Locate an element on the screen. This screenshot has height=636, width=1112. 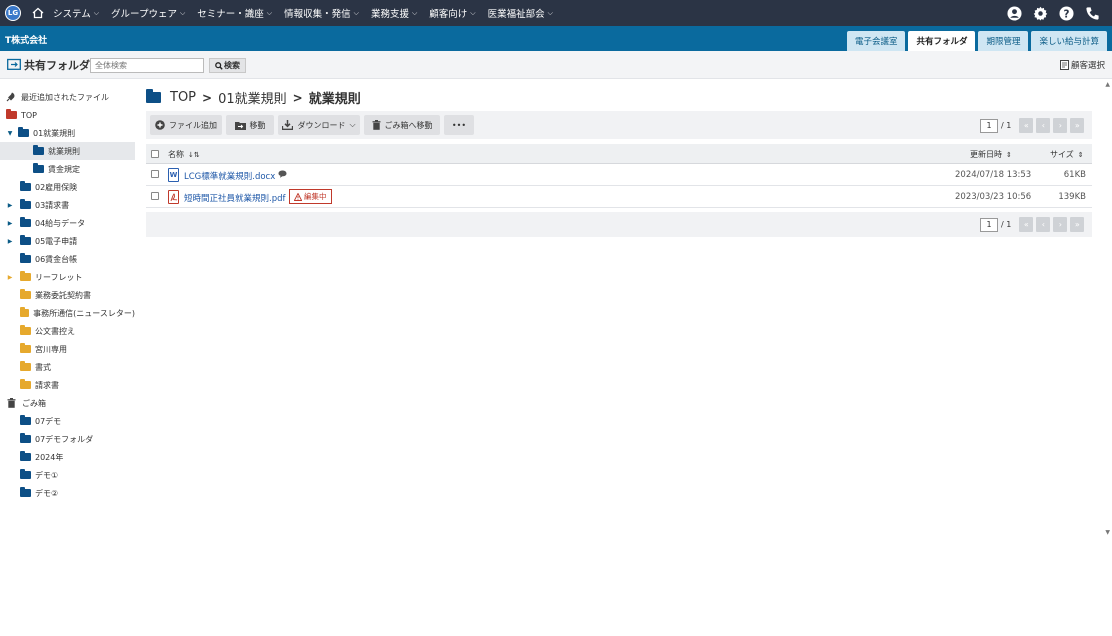
tree-item-contract: 業務委託契約書 is located at coordinates (67, 295).